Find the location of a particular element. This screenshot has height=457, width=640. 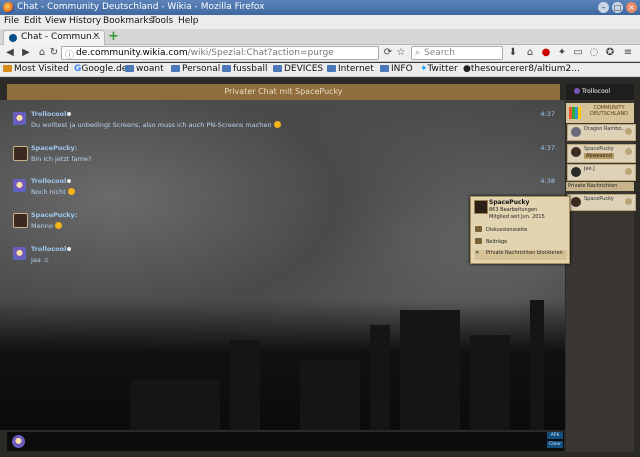

afk-button: AFK is located at coordinates (555, 435).